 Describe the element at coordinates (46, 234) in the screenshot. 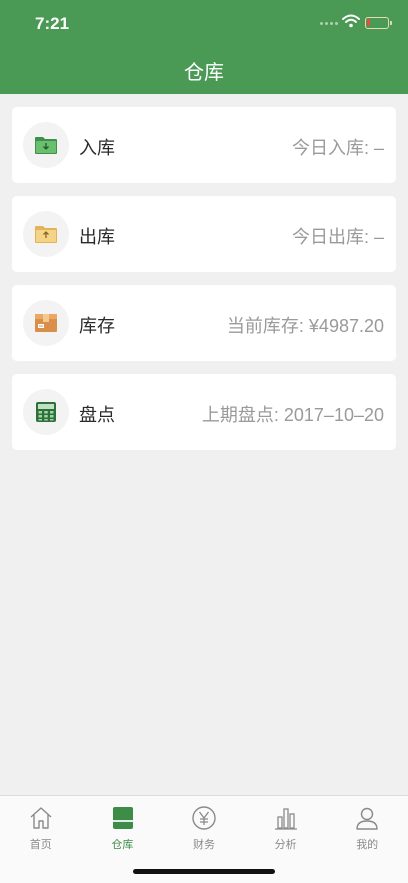

I see `folder-upload-icon` at that location.